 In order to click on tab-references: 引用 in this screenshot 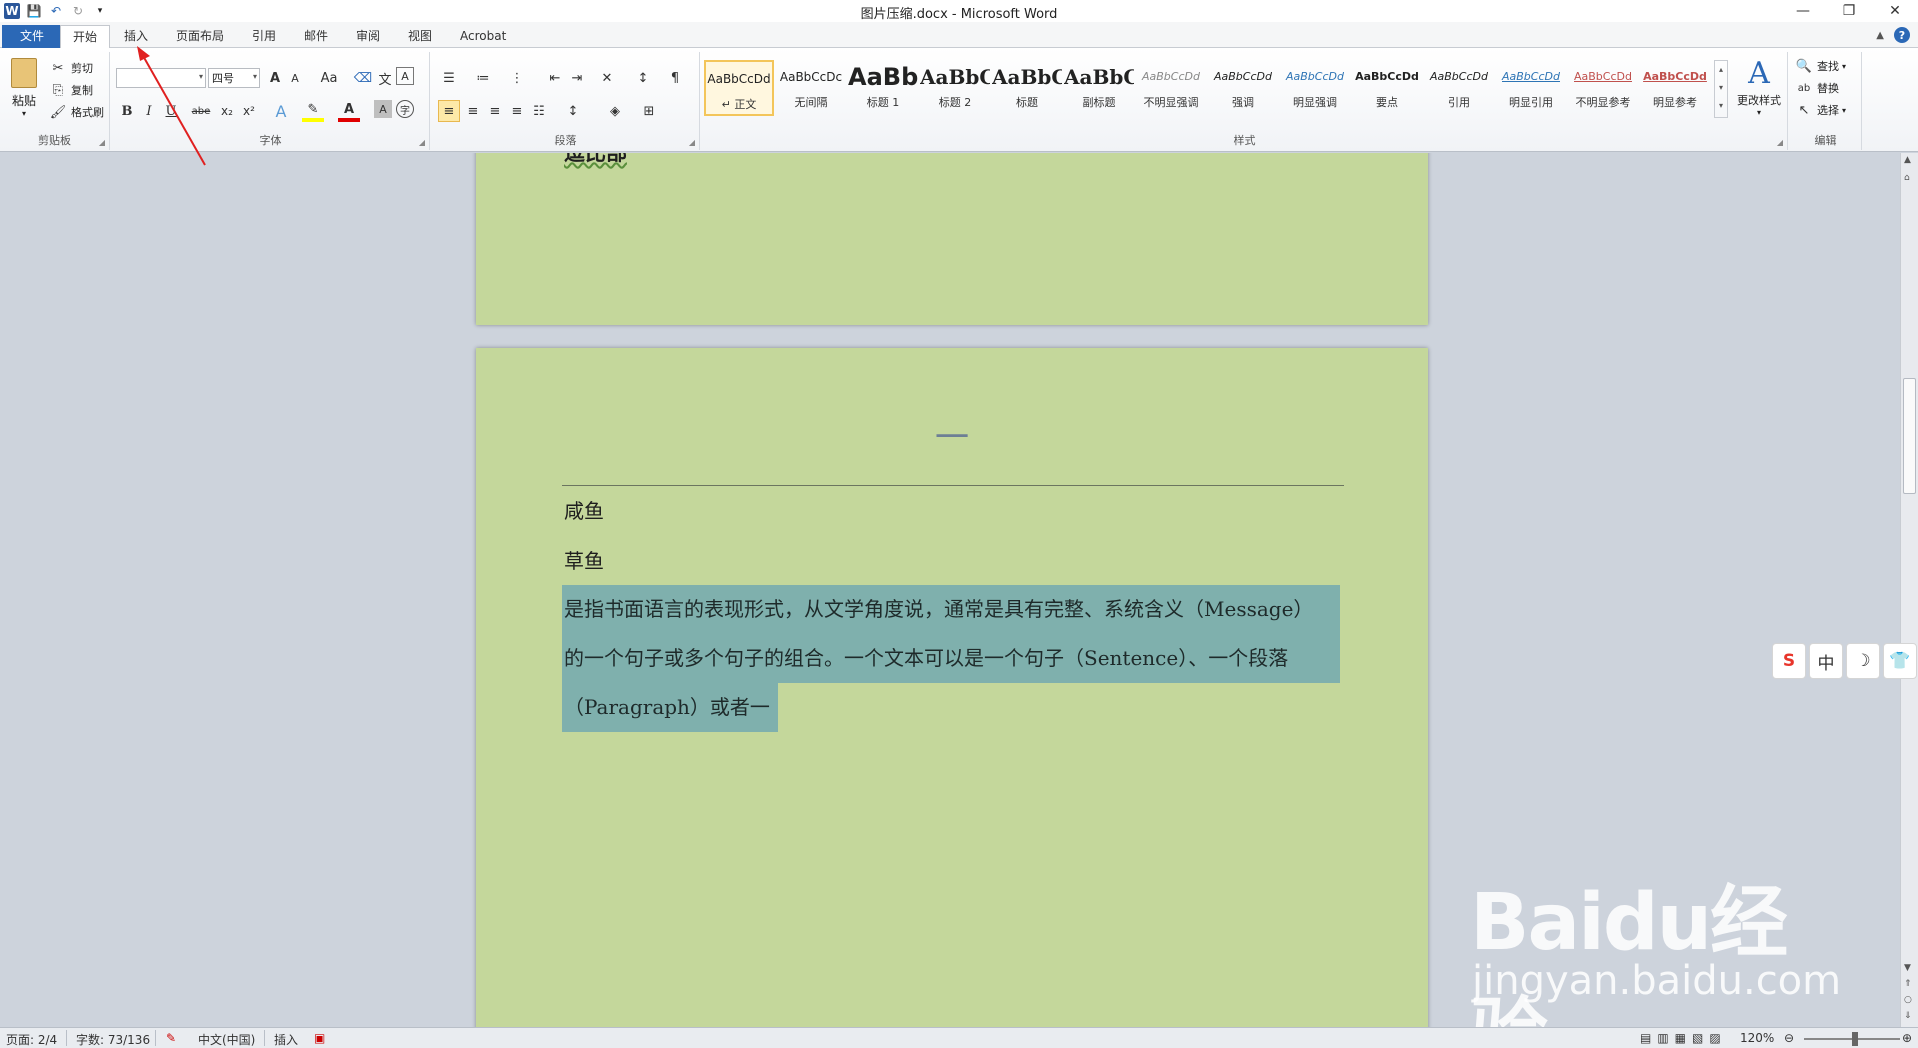, I will do `click(264, 36)`.